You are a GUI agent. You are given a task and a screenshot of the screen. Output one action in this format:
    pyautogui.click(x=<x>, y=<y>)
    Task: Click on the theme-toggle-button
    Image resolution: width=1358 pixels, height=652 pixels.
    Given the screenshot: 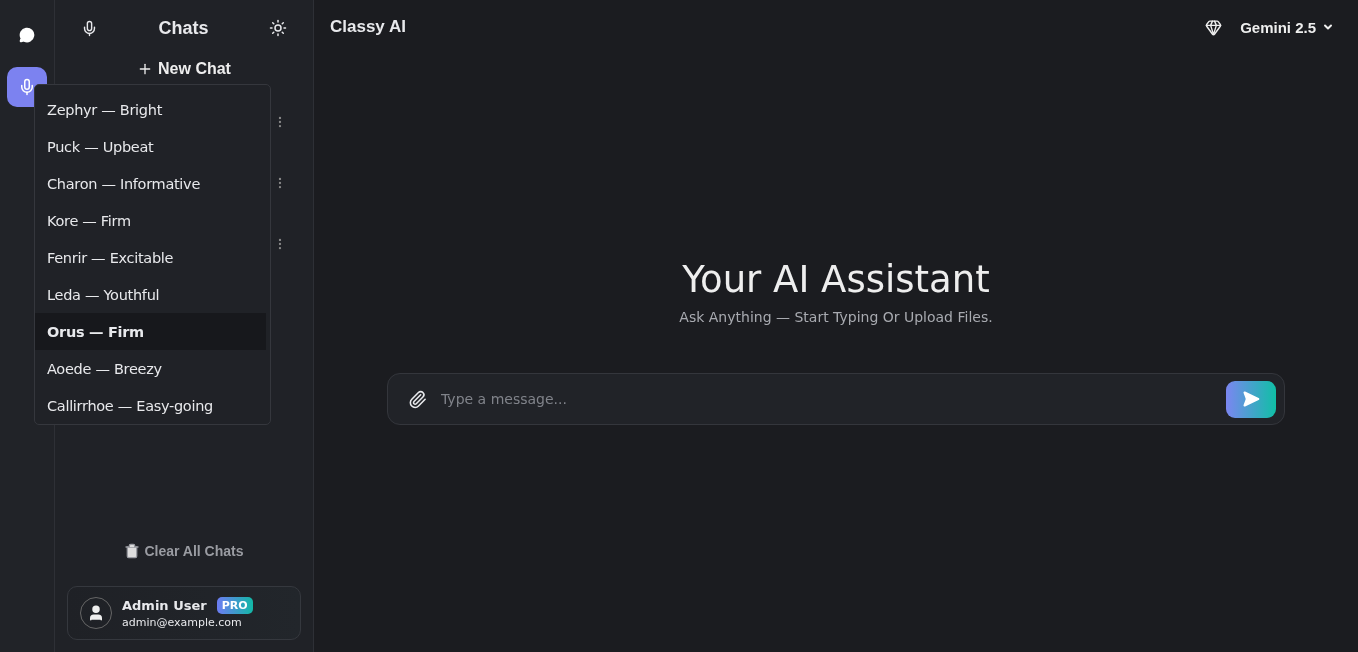 What is the action you would take?
    pyautogui.click(x=278, y=28)
    